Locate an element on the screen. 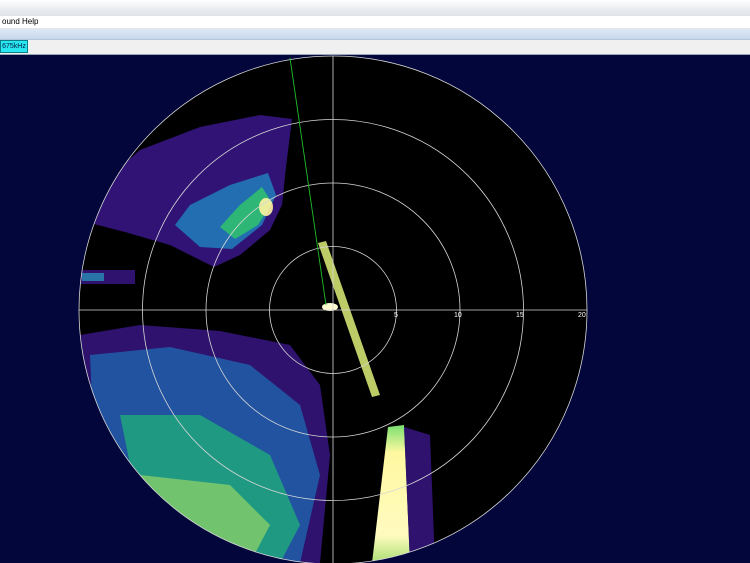  toolbar is located at coordinates (375, 34).